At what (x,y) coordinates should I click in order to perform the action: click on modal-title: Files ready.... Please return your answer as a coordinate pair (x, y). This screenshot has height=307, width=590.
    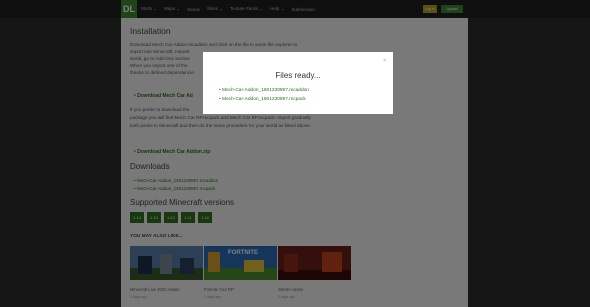
    Looking at the image, I should click on (298, 75).